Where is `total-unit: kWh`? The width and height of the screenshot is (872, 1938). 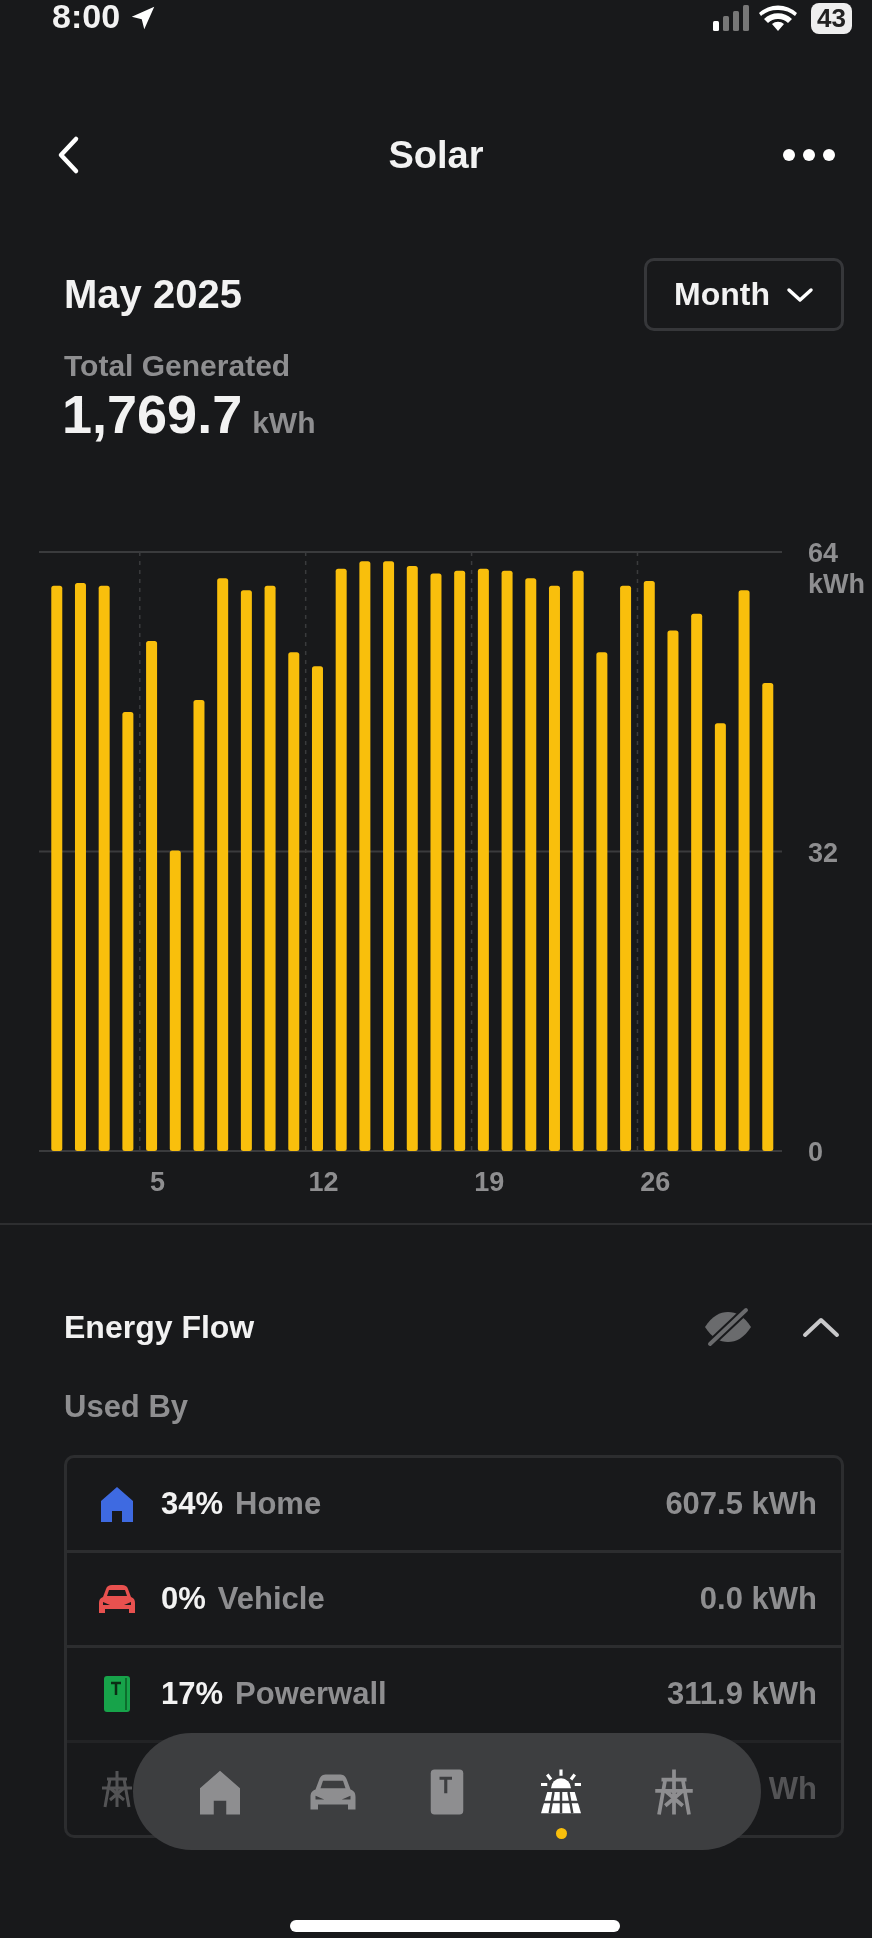 total-unit: kWh is located at coordinates (284, 423).